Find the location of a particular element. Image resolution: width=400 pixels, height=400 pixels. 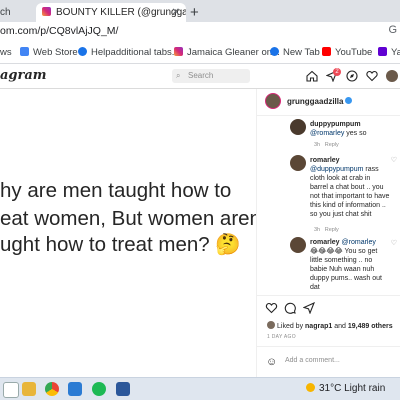

tab-bounty-killer: BOUNTY KILLER (@grunggaadzill ✕ is located at coordinates (111, 12).